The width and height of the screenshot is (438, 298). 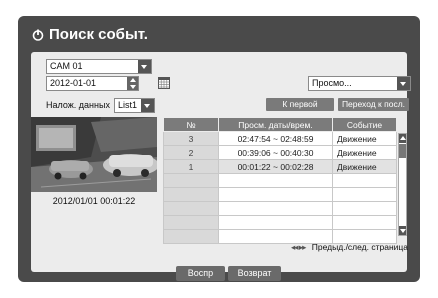 I want to click on table-row: 2 00:39:06 ~ 00:40:30 Движение, so click(x=280, y=152).